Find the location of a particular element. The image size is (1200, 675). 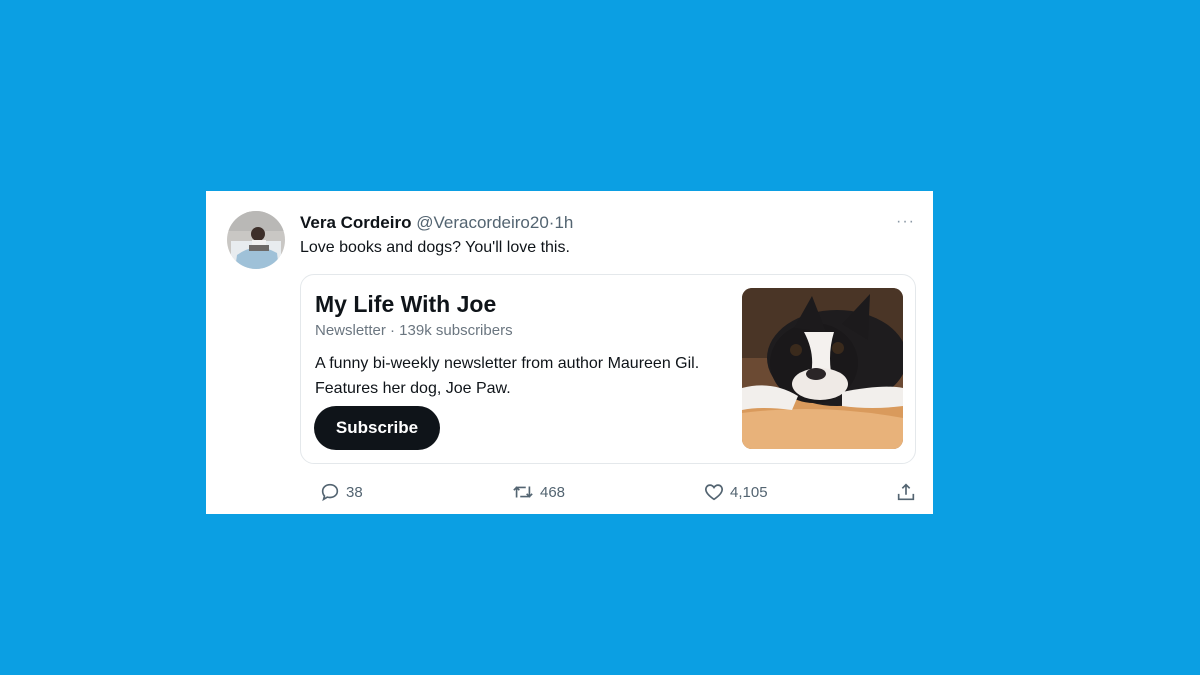

newsletter-dog-image is located at coordinates (822, 368).